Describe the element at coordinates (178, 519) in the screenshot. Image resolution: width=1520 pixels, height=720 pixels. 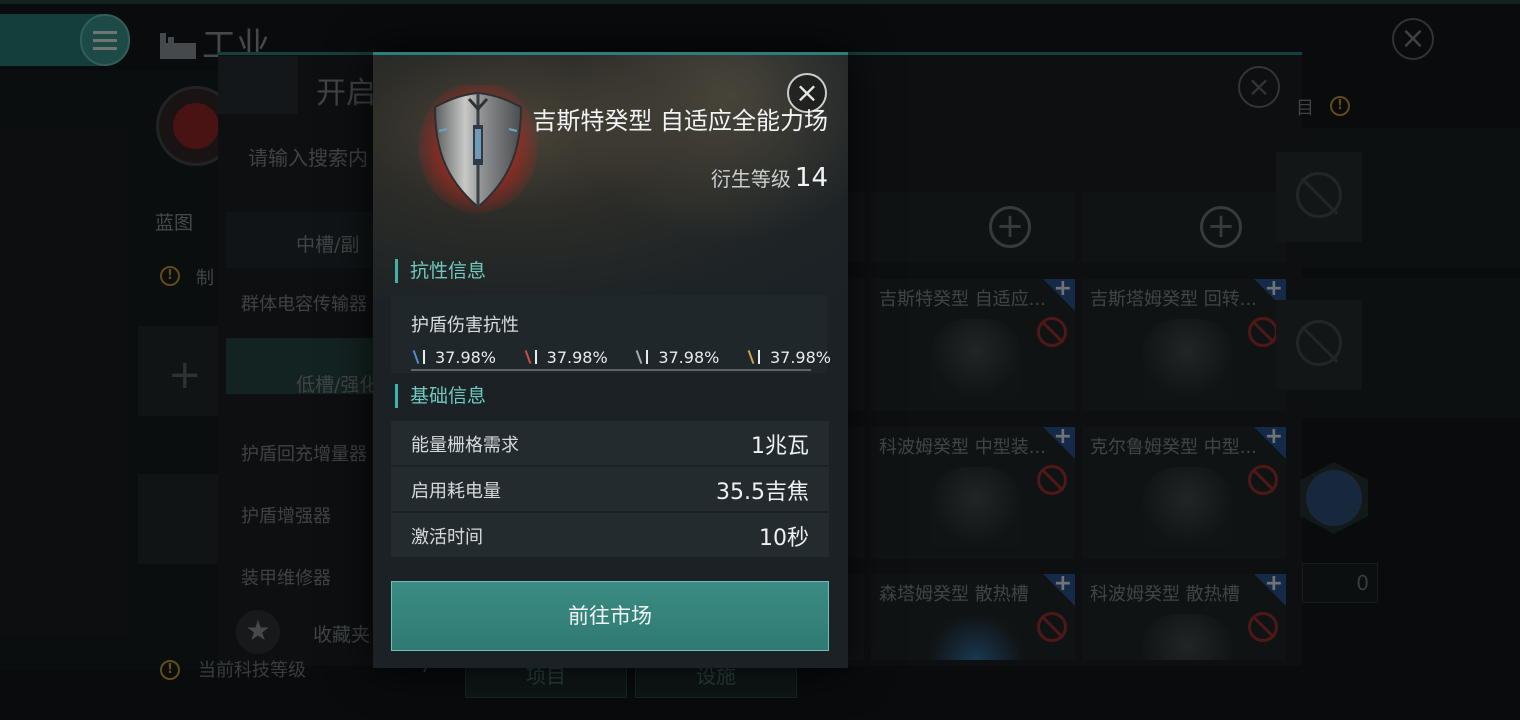
I see `disabled-slot` at that location.